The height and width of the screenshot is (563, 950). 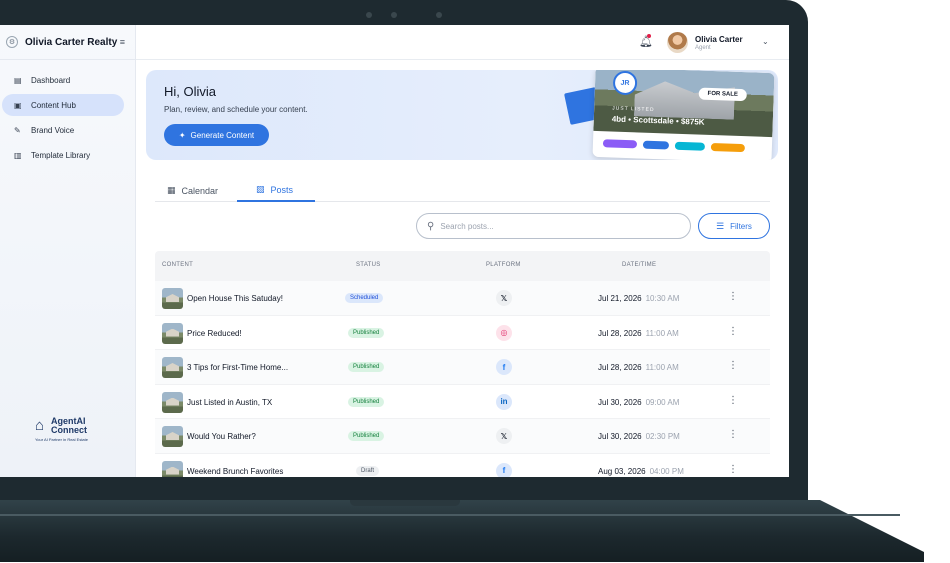 I want to click on post-title: Open House This Satuday!, so click(x=235, y=298).